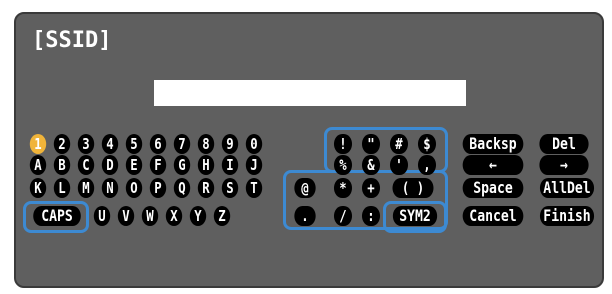 This screenshot has height=294, width=612. Describe the element at coordinates (222, 216) in the screenshot. I see `key-z: Z` at that location.